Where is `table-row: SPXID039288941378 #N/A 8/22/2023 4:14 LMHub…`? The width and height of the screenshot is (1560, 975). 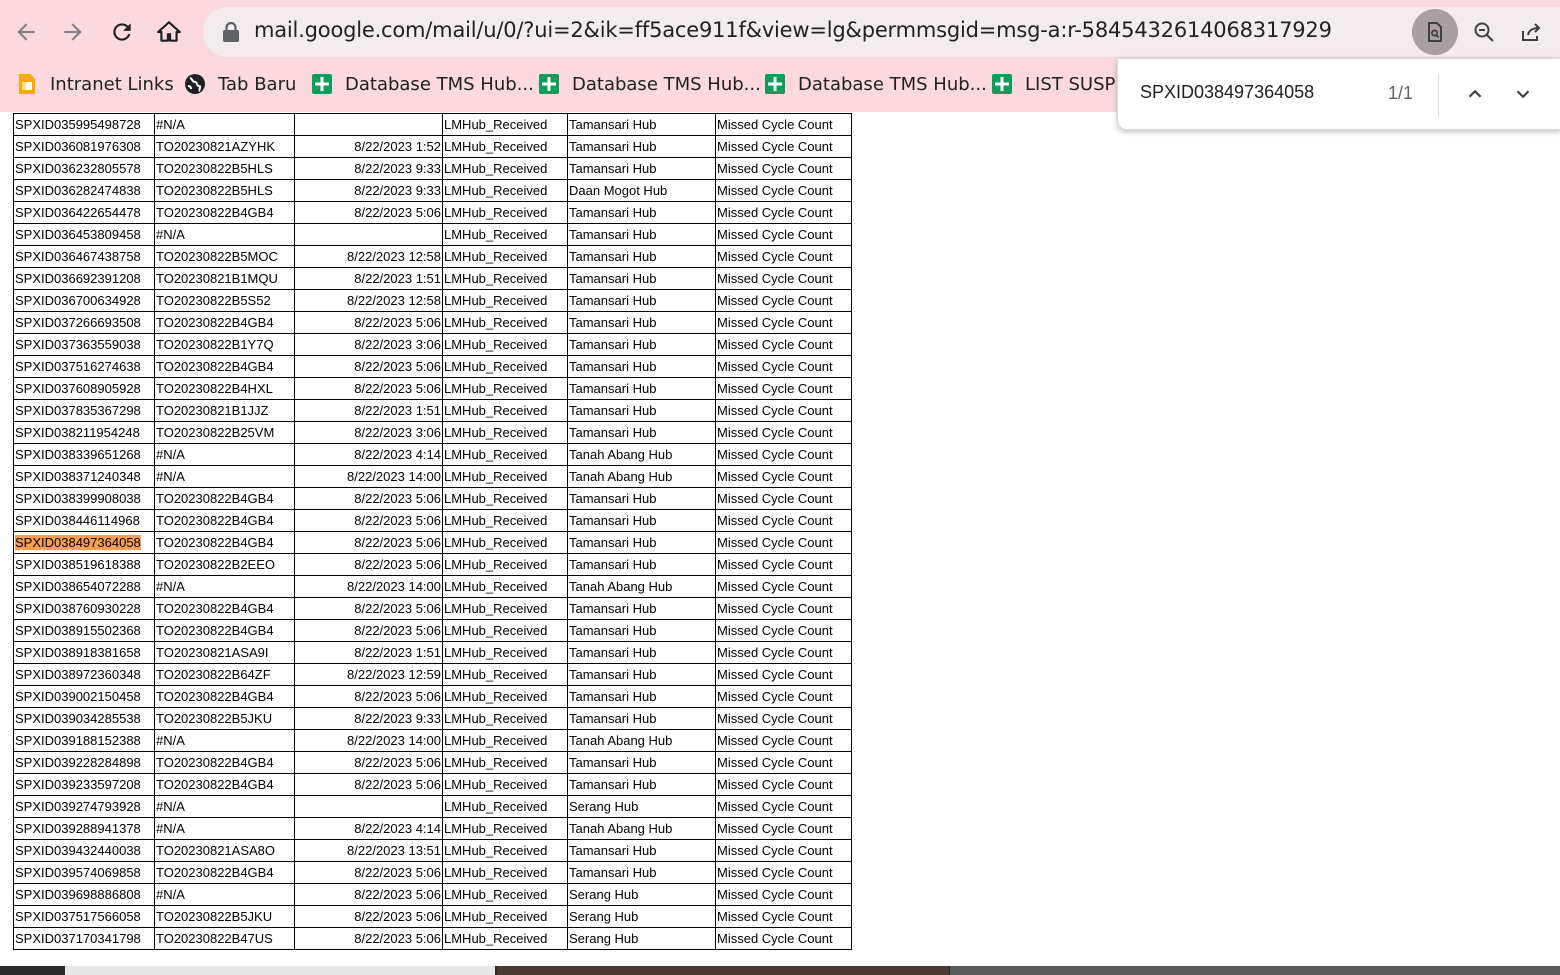 table-row: SPXID039288941378 #N/A 8/22/2023 4:14 LMHub… is located at coordinates (432, 828).